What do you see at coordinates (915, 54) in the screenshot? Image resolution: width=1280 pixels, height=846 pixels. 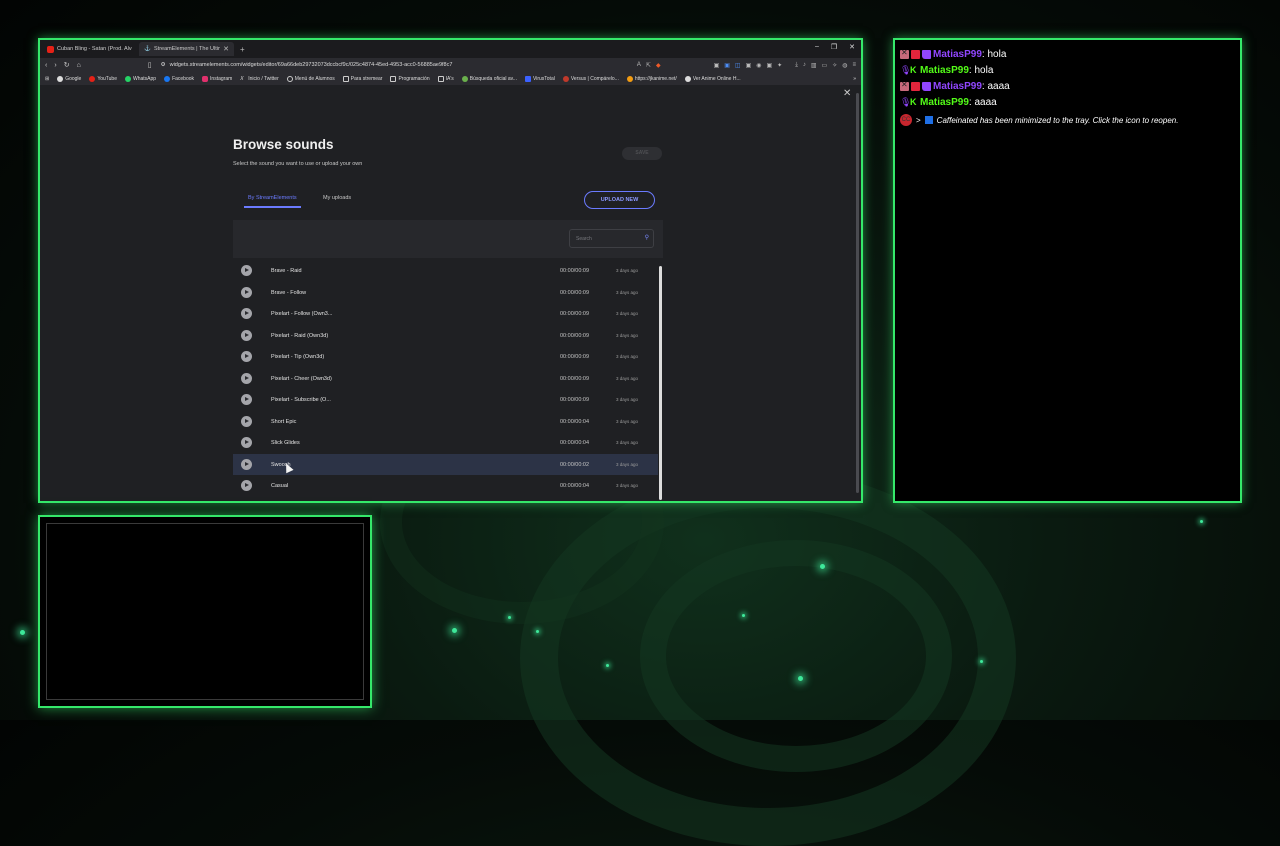 I see `broadcaster-badge-icon` at bounding box center [915, 54].